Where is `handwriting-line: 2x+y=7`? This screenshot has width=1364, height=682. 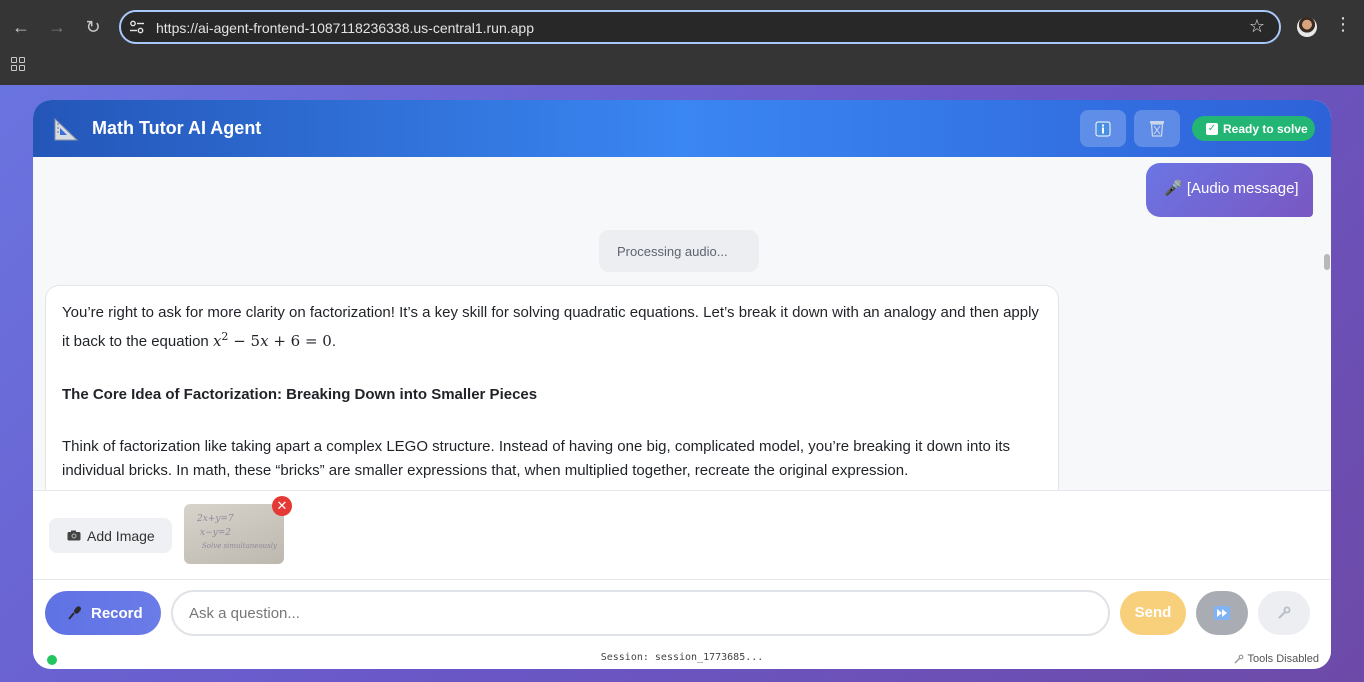 handwriting-line: 2x+y=7 is located at coordinates (215, 519).